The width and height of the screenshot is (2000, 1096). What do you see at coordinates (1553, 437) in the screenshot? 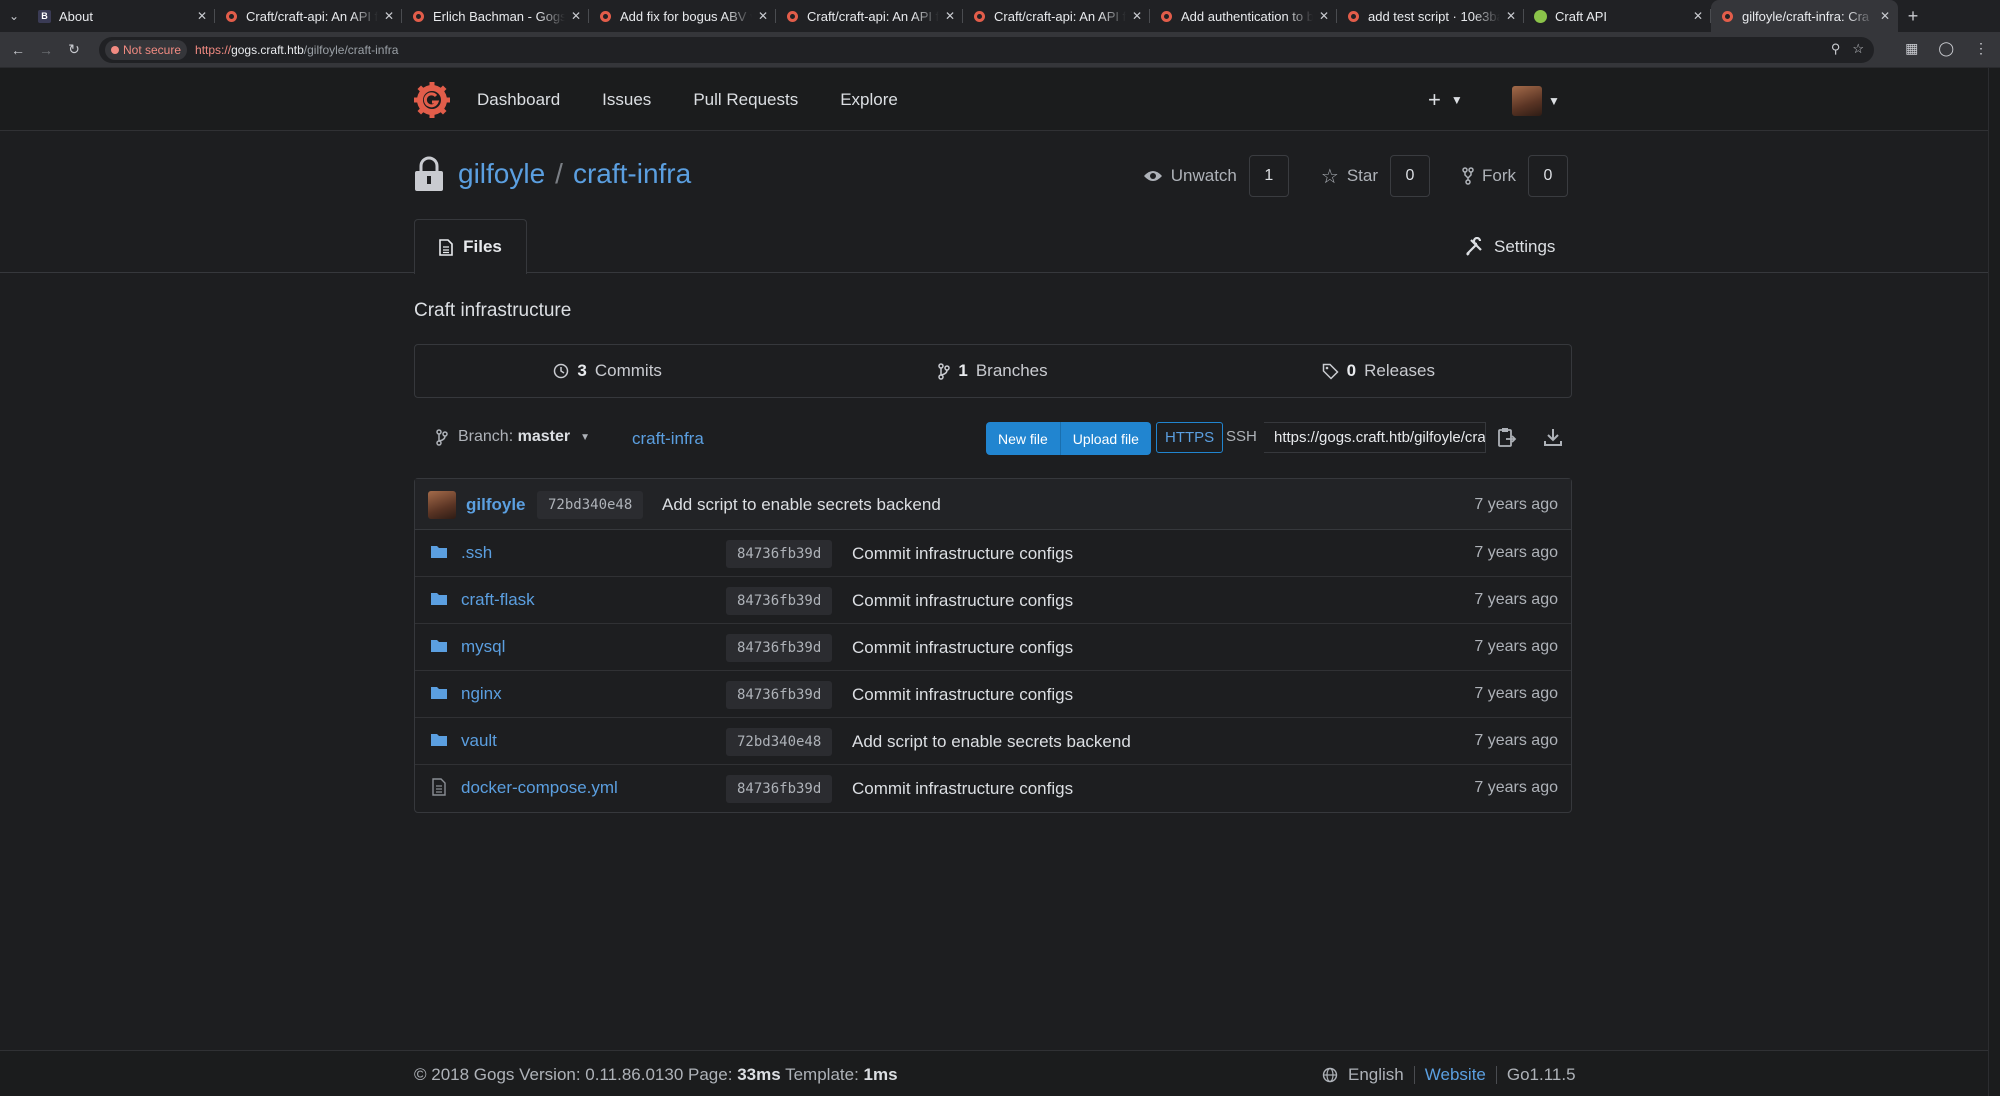
I see `download-icon` at bounding box center [1553, 437].